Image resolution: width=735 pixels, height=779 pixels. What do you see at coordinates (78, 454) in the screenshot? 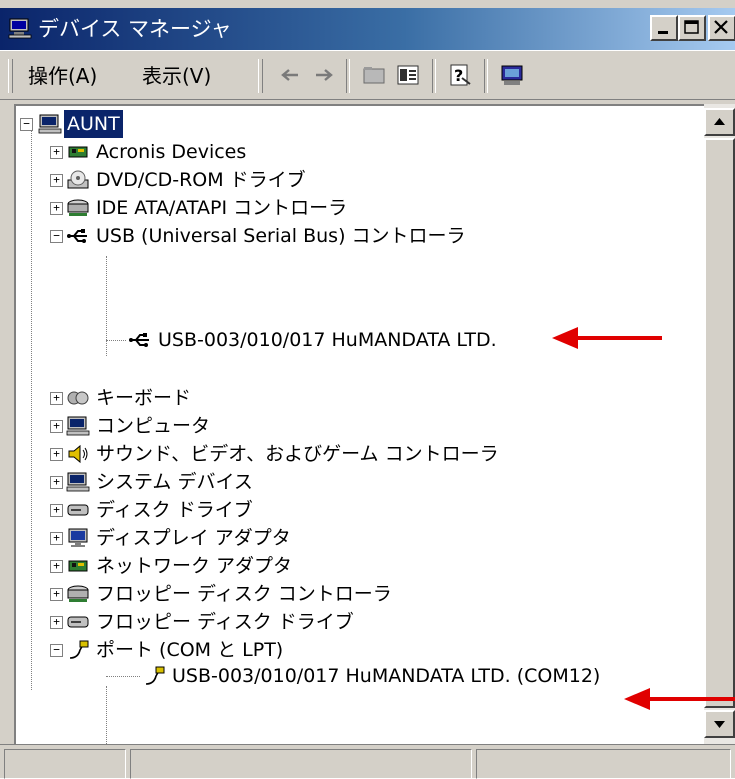
I see `speaker-icon` at bounding box center [78, 454].